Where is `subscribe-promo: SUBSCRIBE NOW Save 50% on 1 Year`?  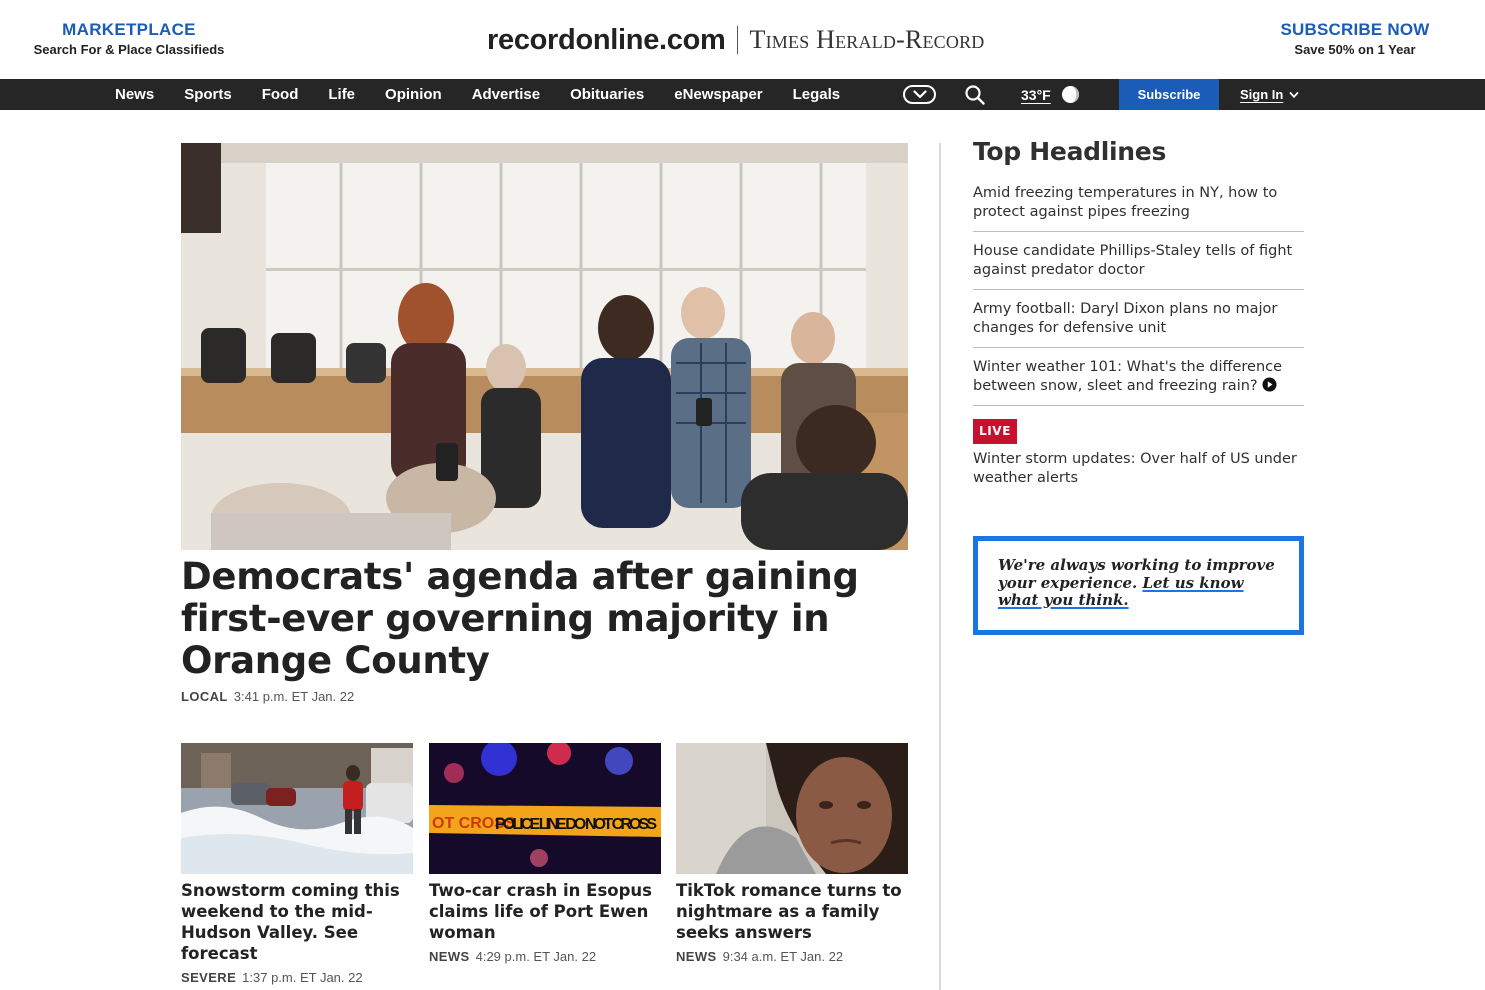 subscribe-promo: SUBSCRIBE NOW Save 50% on 1 Year is located at coordinates (1355, 38).